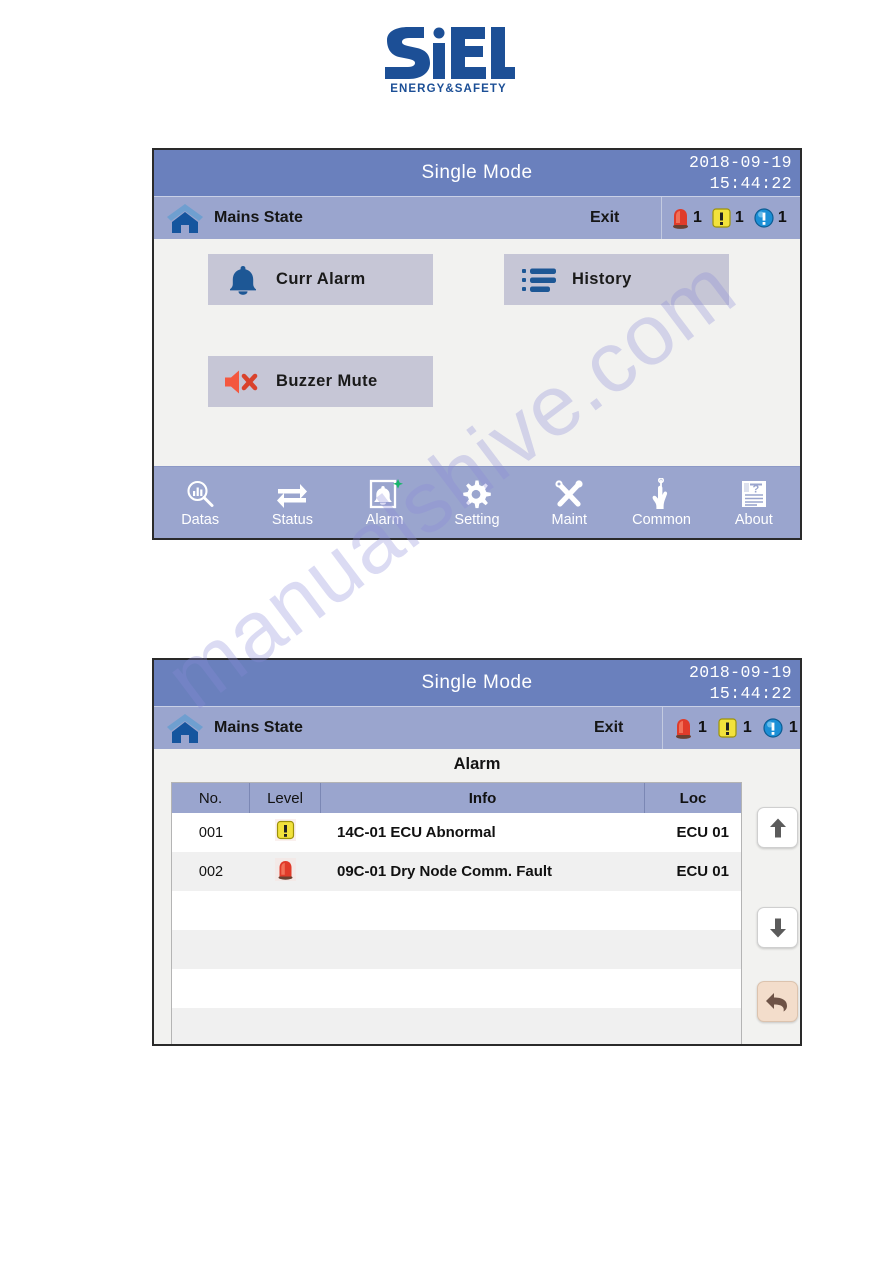 The image size is (893, 1263). Describe the element at coordinates (416, 832) in the screenshot. I see `cell-info: 14C-01 ECU Abnormal` at that location.